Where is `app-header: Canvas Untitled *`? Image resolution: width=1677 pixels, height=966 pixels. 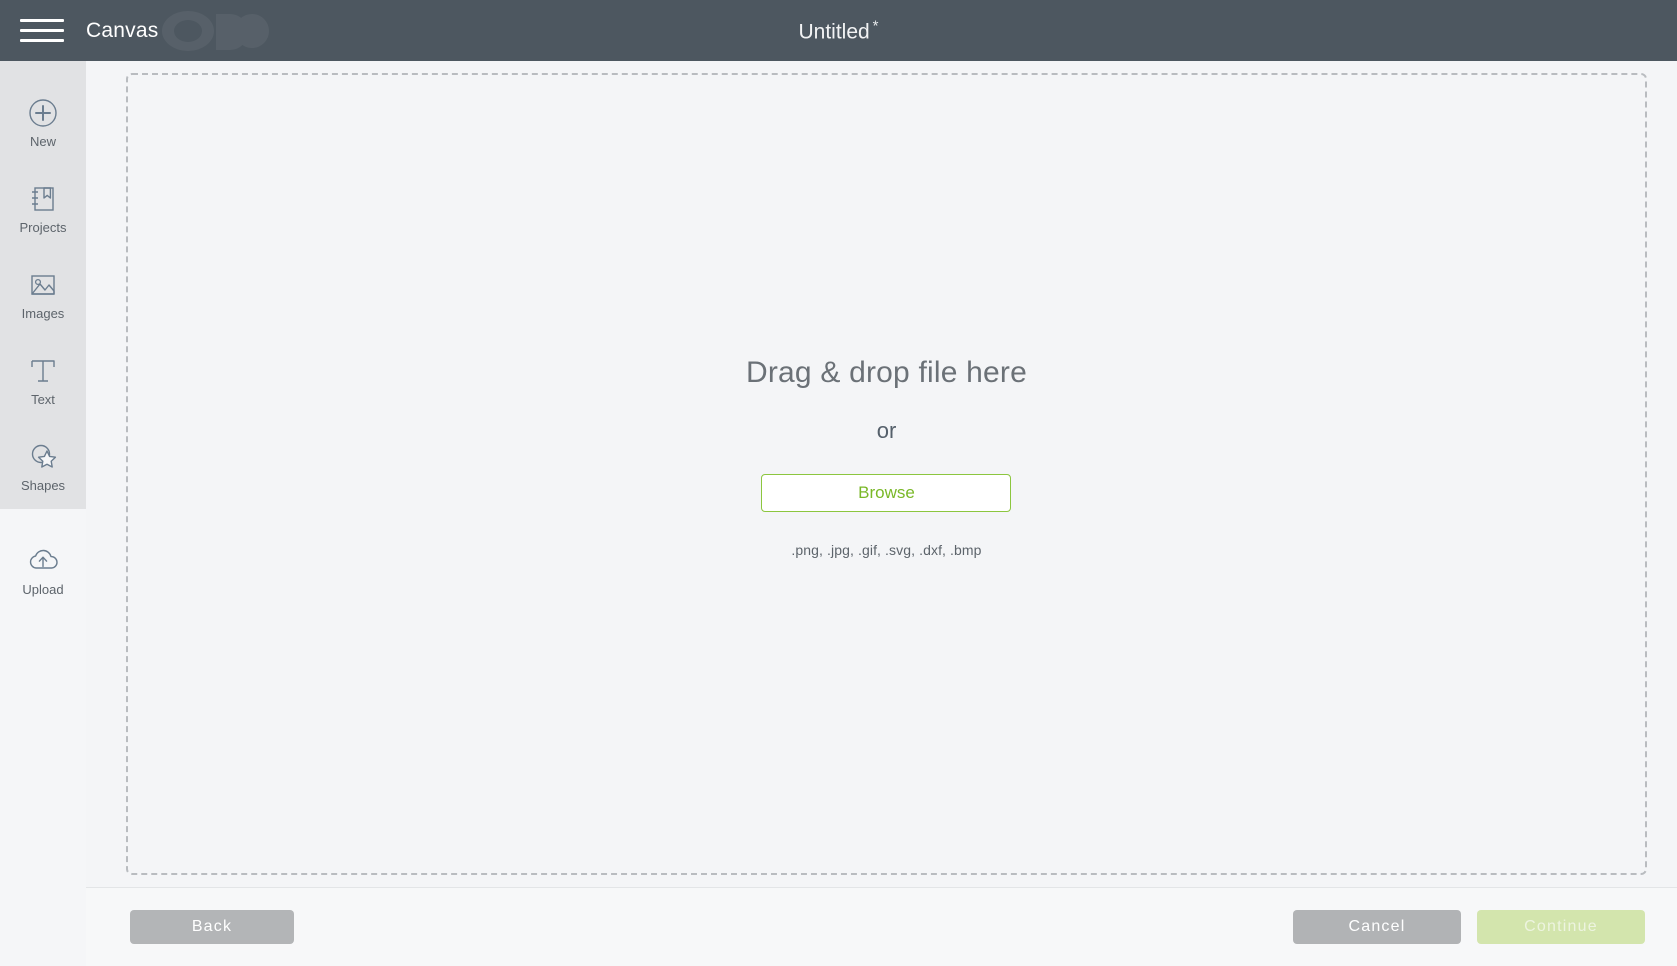
app-header: Canvas Untitled * is located at coordinates (838, 30).